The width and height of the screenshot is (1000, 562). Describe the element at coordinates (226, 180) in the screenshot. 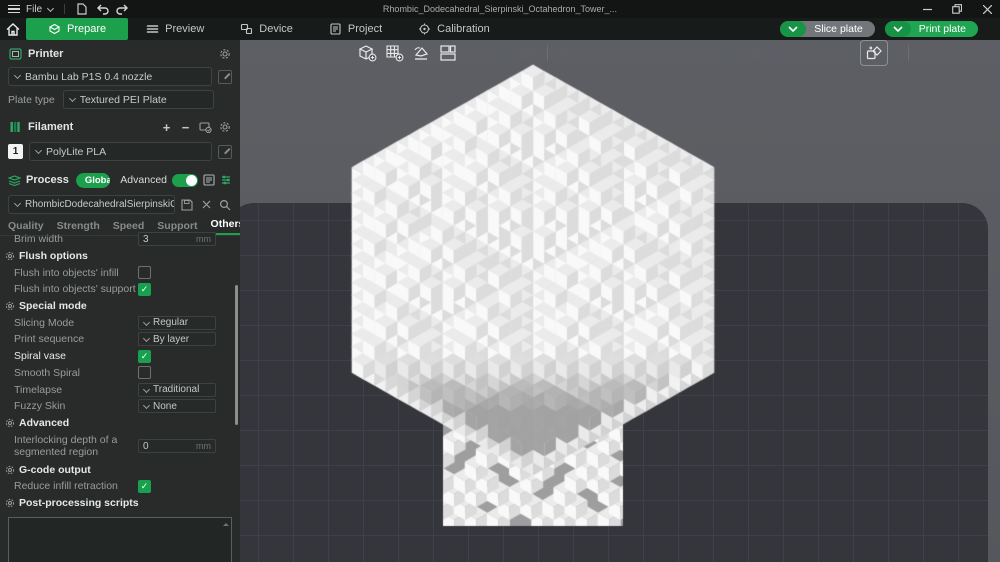

I see `customize-settings-icon` at that location.